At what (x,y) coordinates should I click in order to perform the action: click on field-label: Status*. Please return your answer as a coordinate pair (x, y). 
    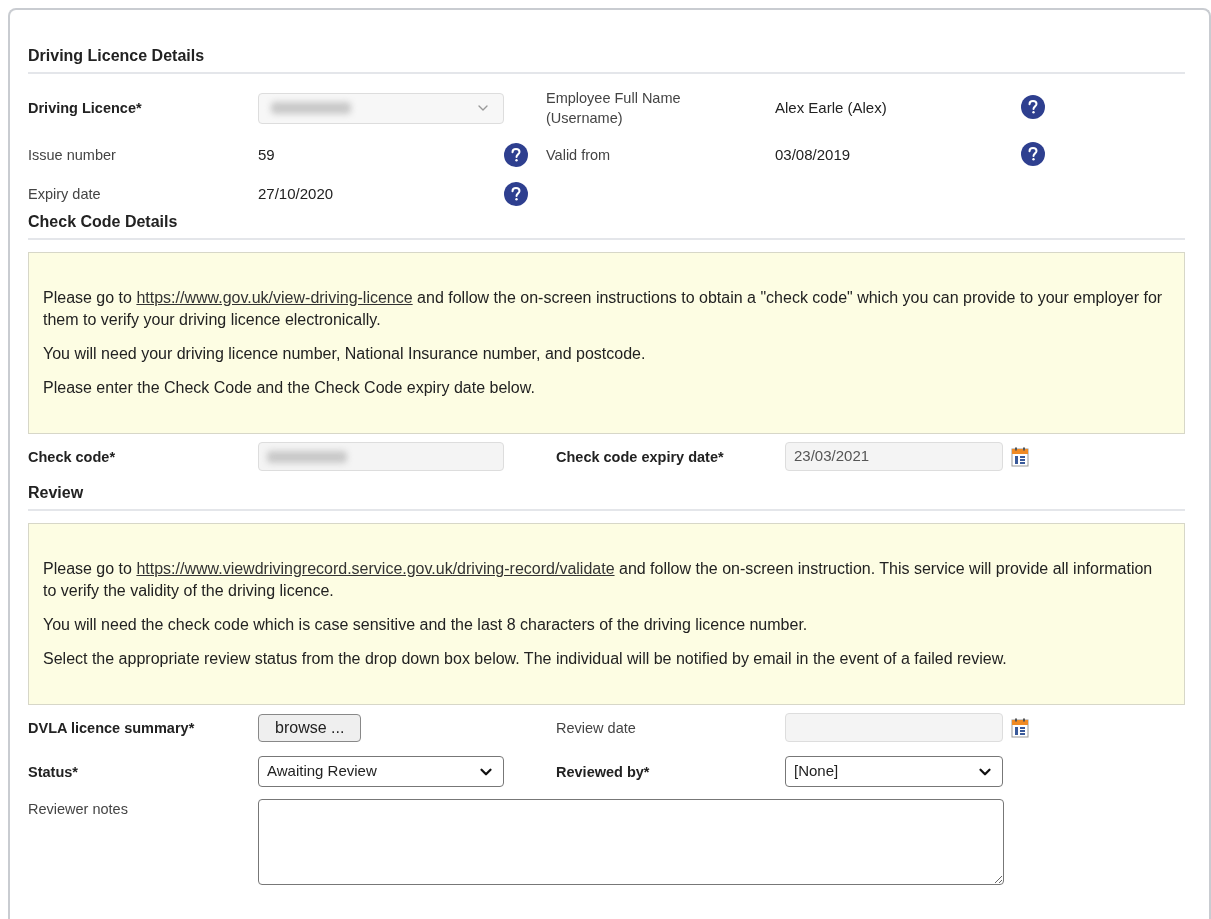
    Looking at the image, I should click on (53, 772).